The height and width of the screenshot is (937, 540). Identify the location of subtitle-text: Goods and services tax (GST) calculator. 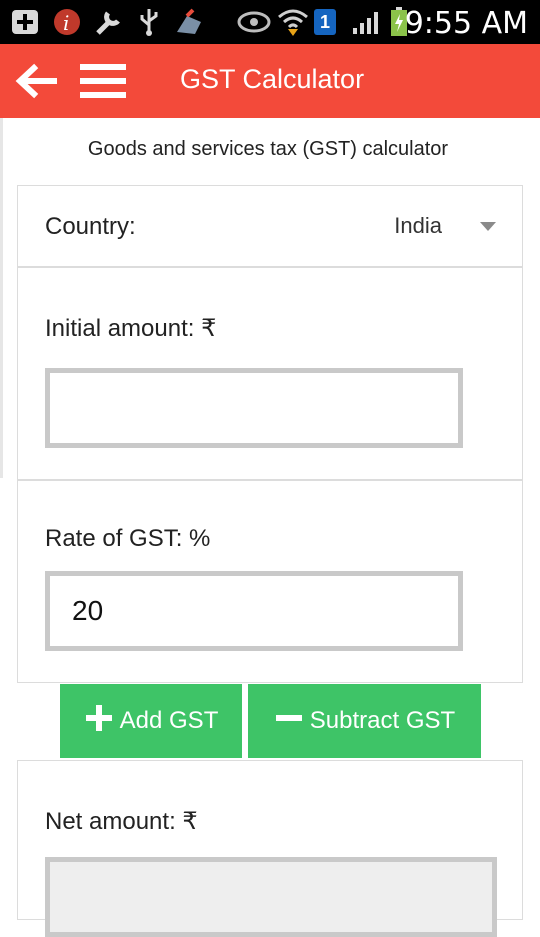
(268, 149).